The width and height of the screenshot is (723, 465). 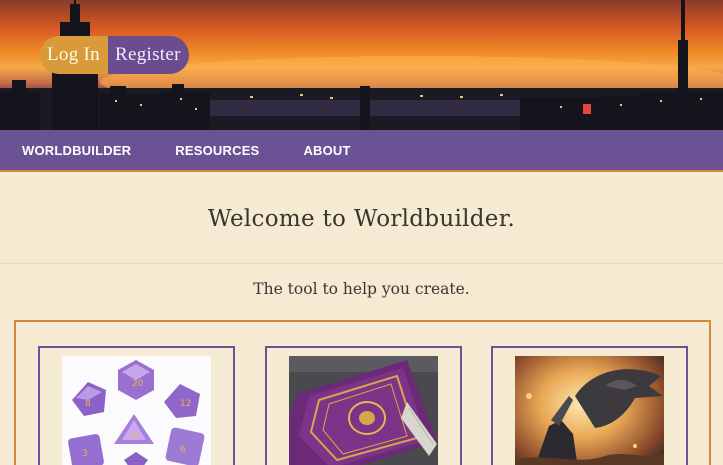 I want to click on svg-text: 6, so click(x=183, y=450).